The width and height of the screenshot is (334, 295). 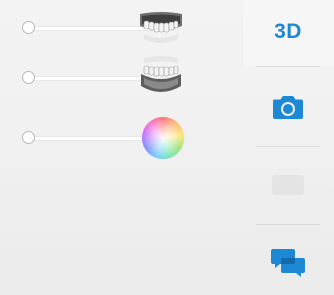 I want to click on placeholder-icon, so click(x=288, y=184).